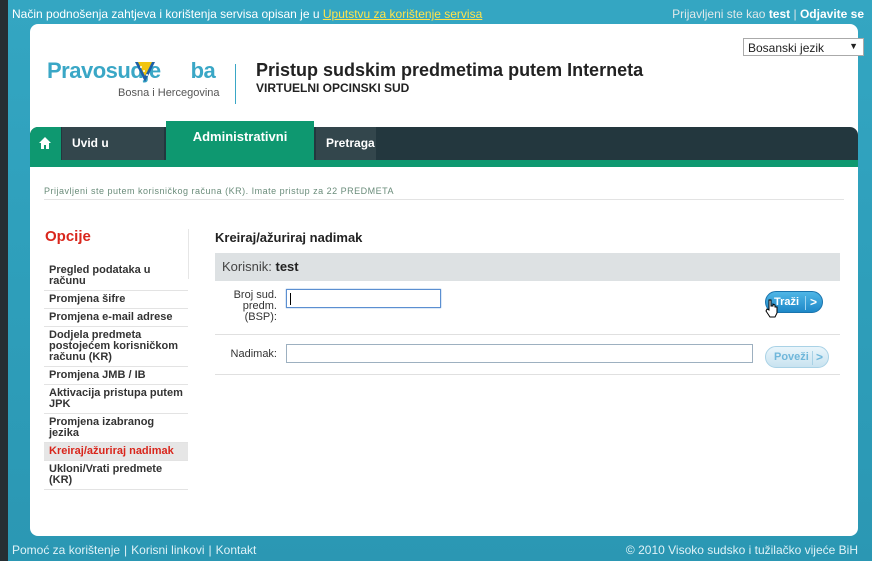  I want to click on footer-link-help: Pomoć za korištenje, so click(66, 550).